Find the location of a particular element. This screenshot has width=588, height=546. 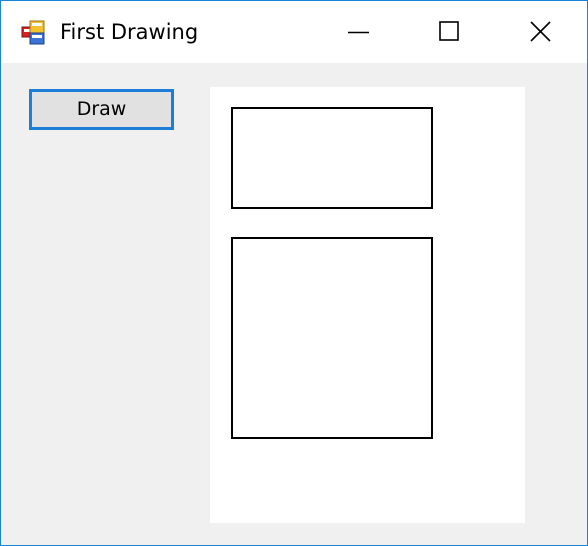

close-button is located at coordinates (540, 32).